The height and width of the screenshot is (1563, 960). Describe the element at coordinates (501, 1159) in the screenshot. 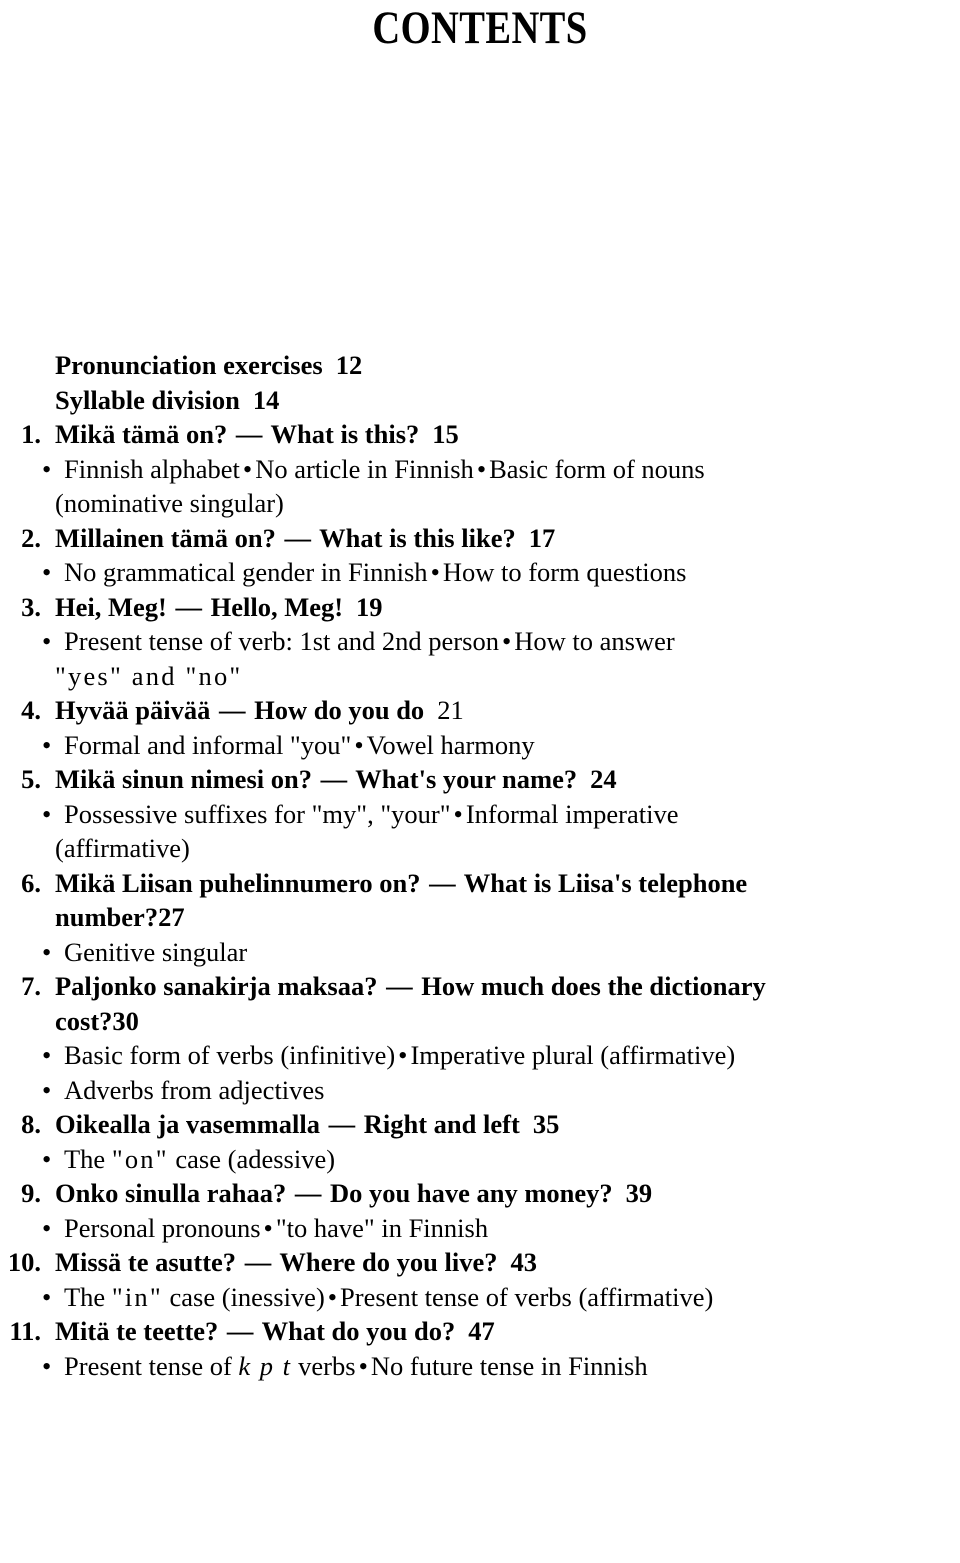

I see `toc-subtopics: • The "on" case (adessive)` at that location.